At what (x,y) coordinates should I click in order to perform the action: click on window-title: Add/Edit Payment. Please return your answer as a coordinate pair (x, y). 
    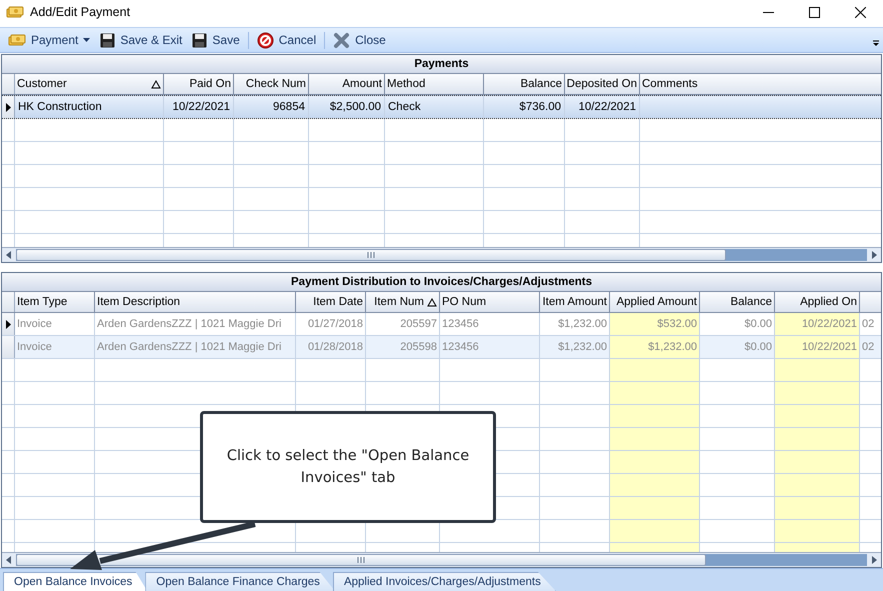
    Looking at the image, I should click on (81, 12).